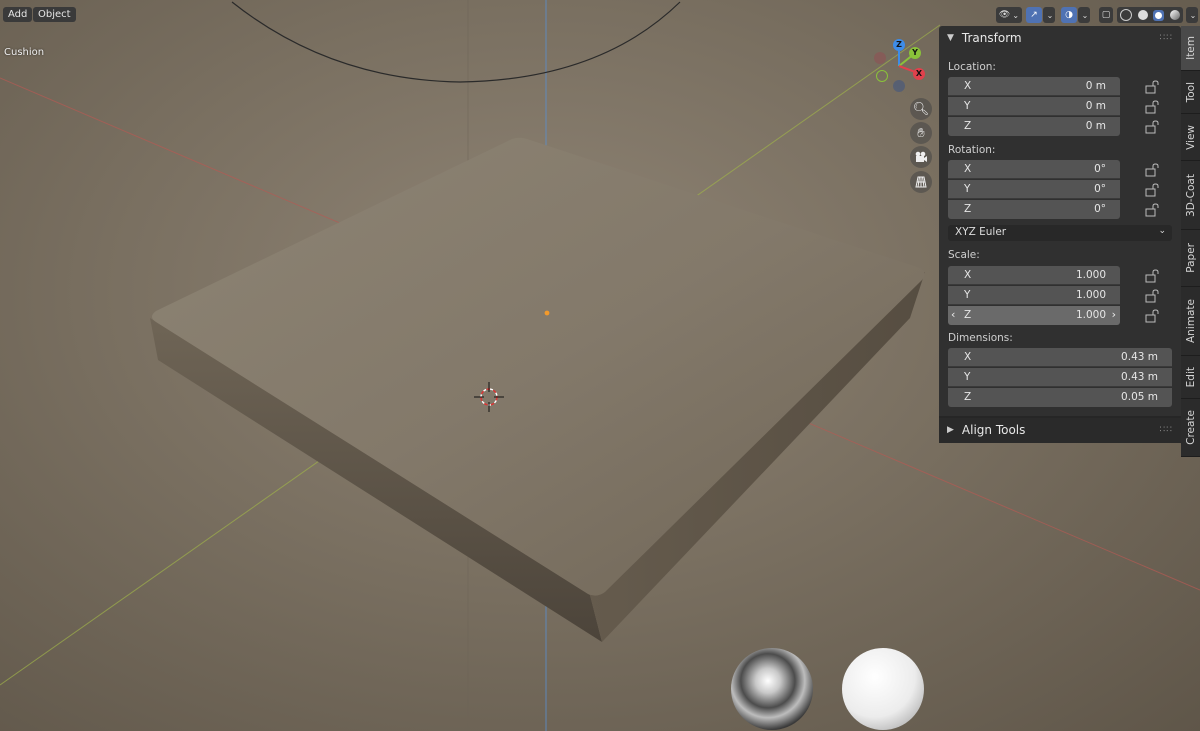  I want to click on field-value: 1.000, so click(1090, 315).